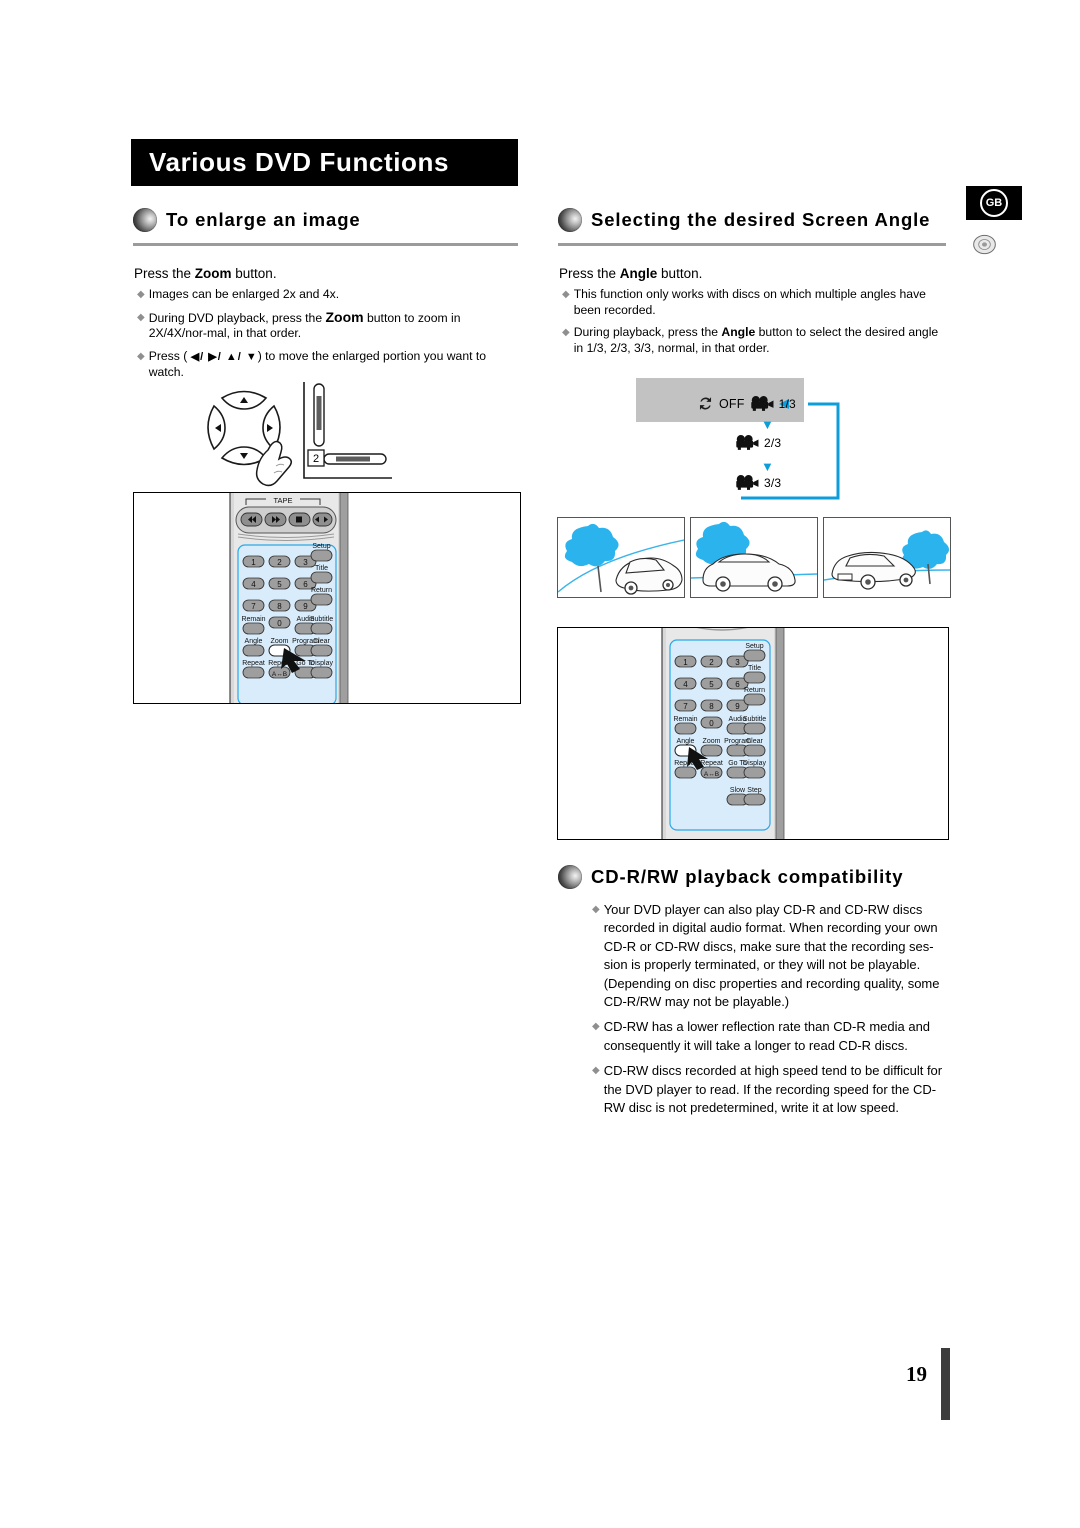 Image resolution: width=1080 pixels, height=1528 pixels. Describe the element at coordinates (747, 876) in the screenshot. I see `section-title-cdrw: CD-R/RW playback compatibility` at that location.